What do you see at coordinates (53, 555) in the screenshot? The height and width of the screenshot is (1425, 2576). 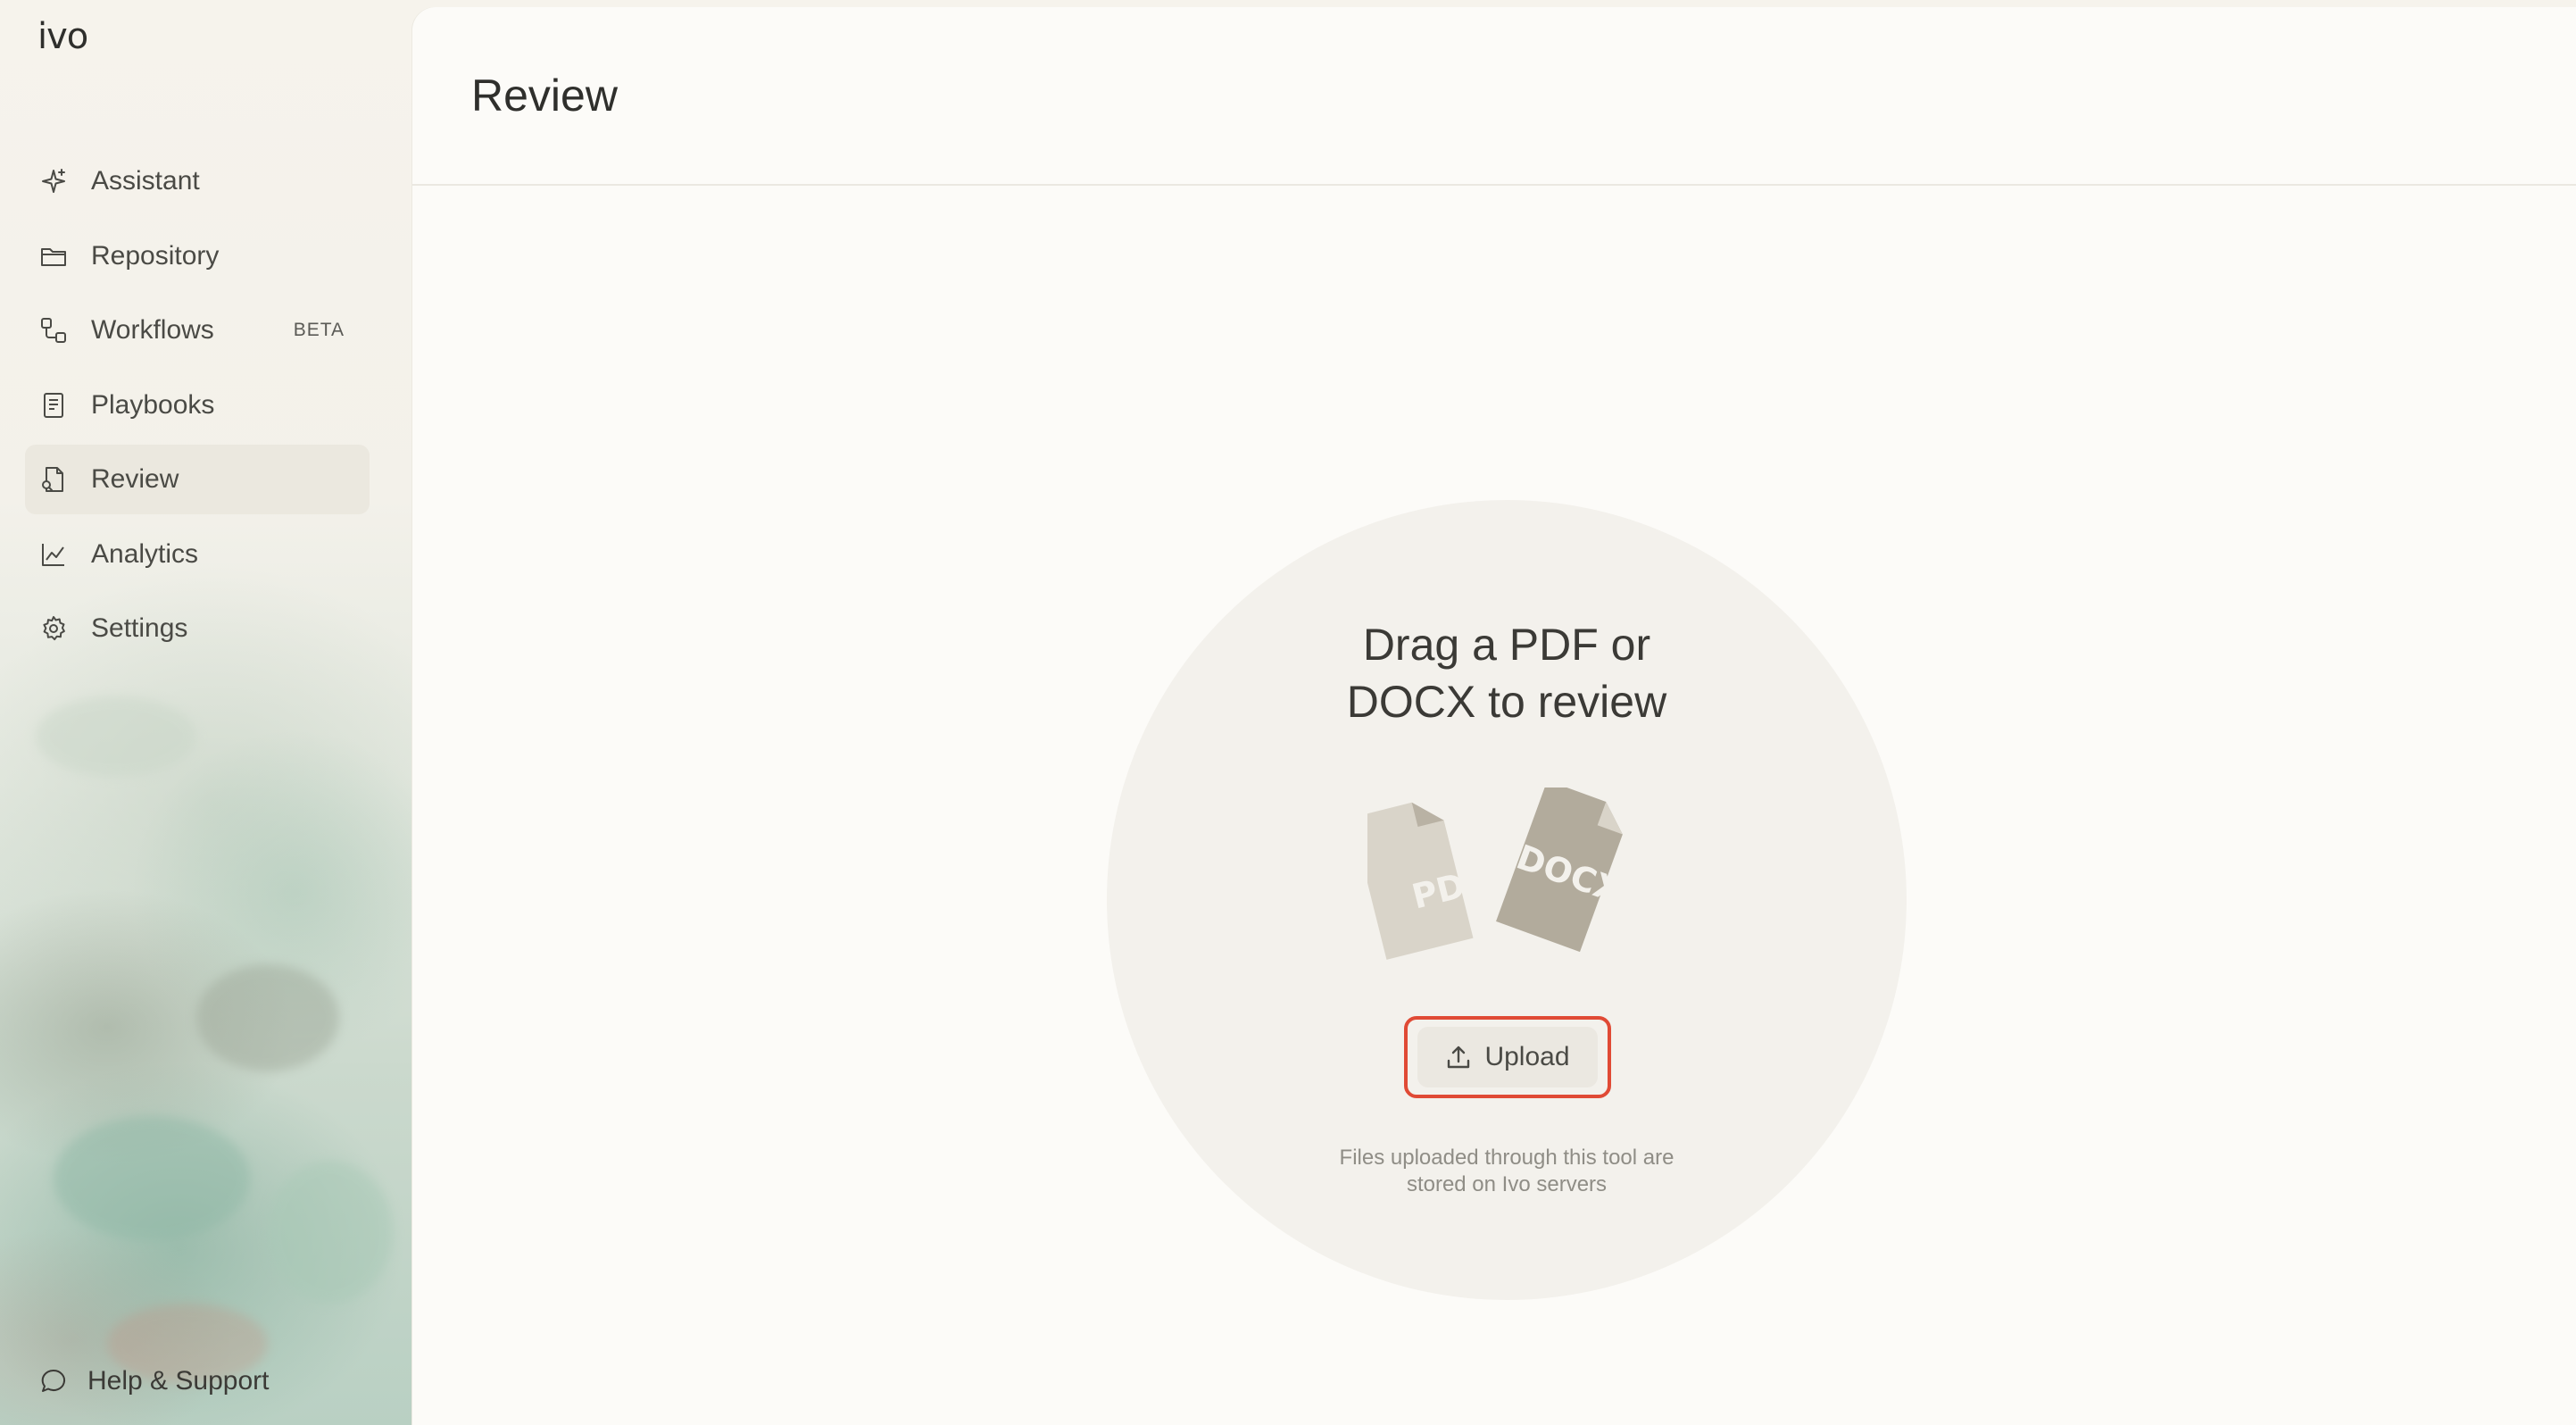 I see `line-chart-icon` at bounding box center [53, 555].